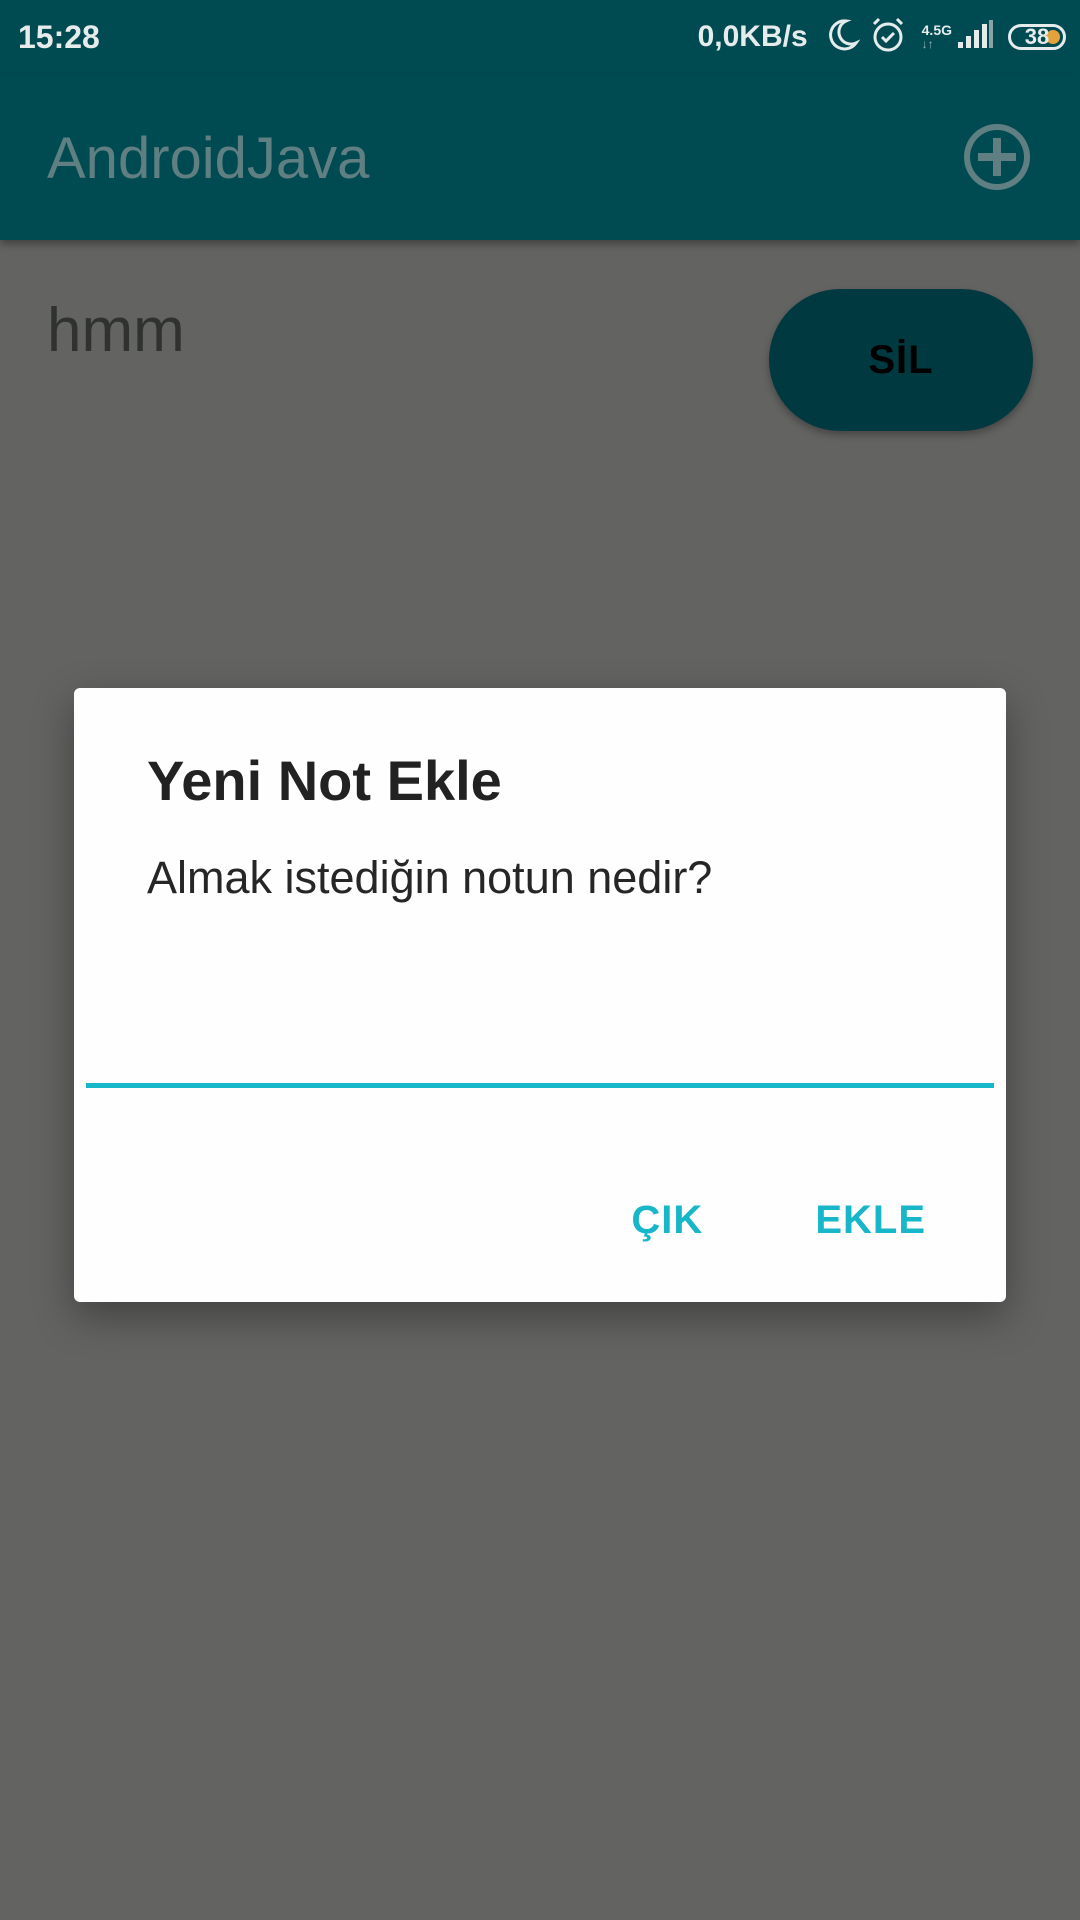 The height and width of the screenshot is (1920, 1080). Describe the element at coordinates (975, 37) in the screenshot. I see `signal-icon` at that location.